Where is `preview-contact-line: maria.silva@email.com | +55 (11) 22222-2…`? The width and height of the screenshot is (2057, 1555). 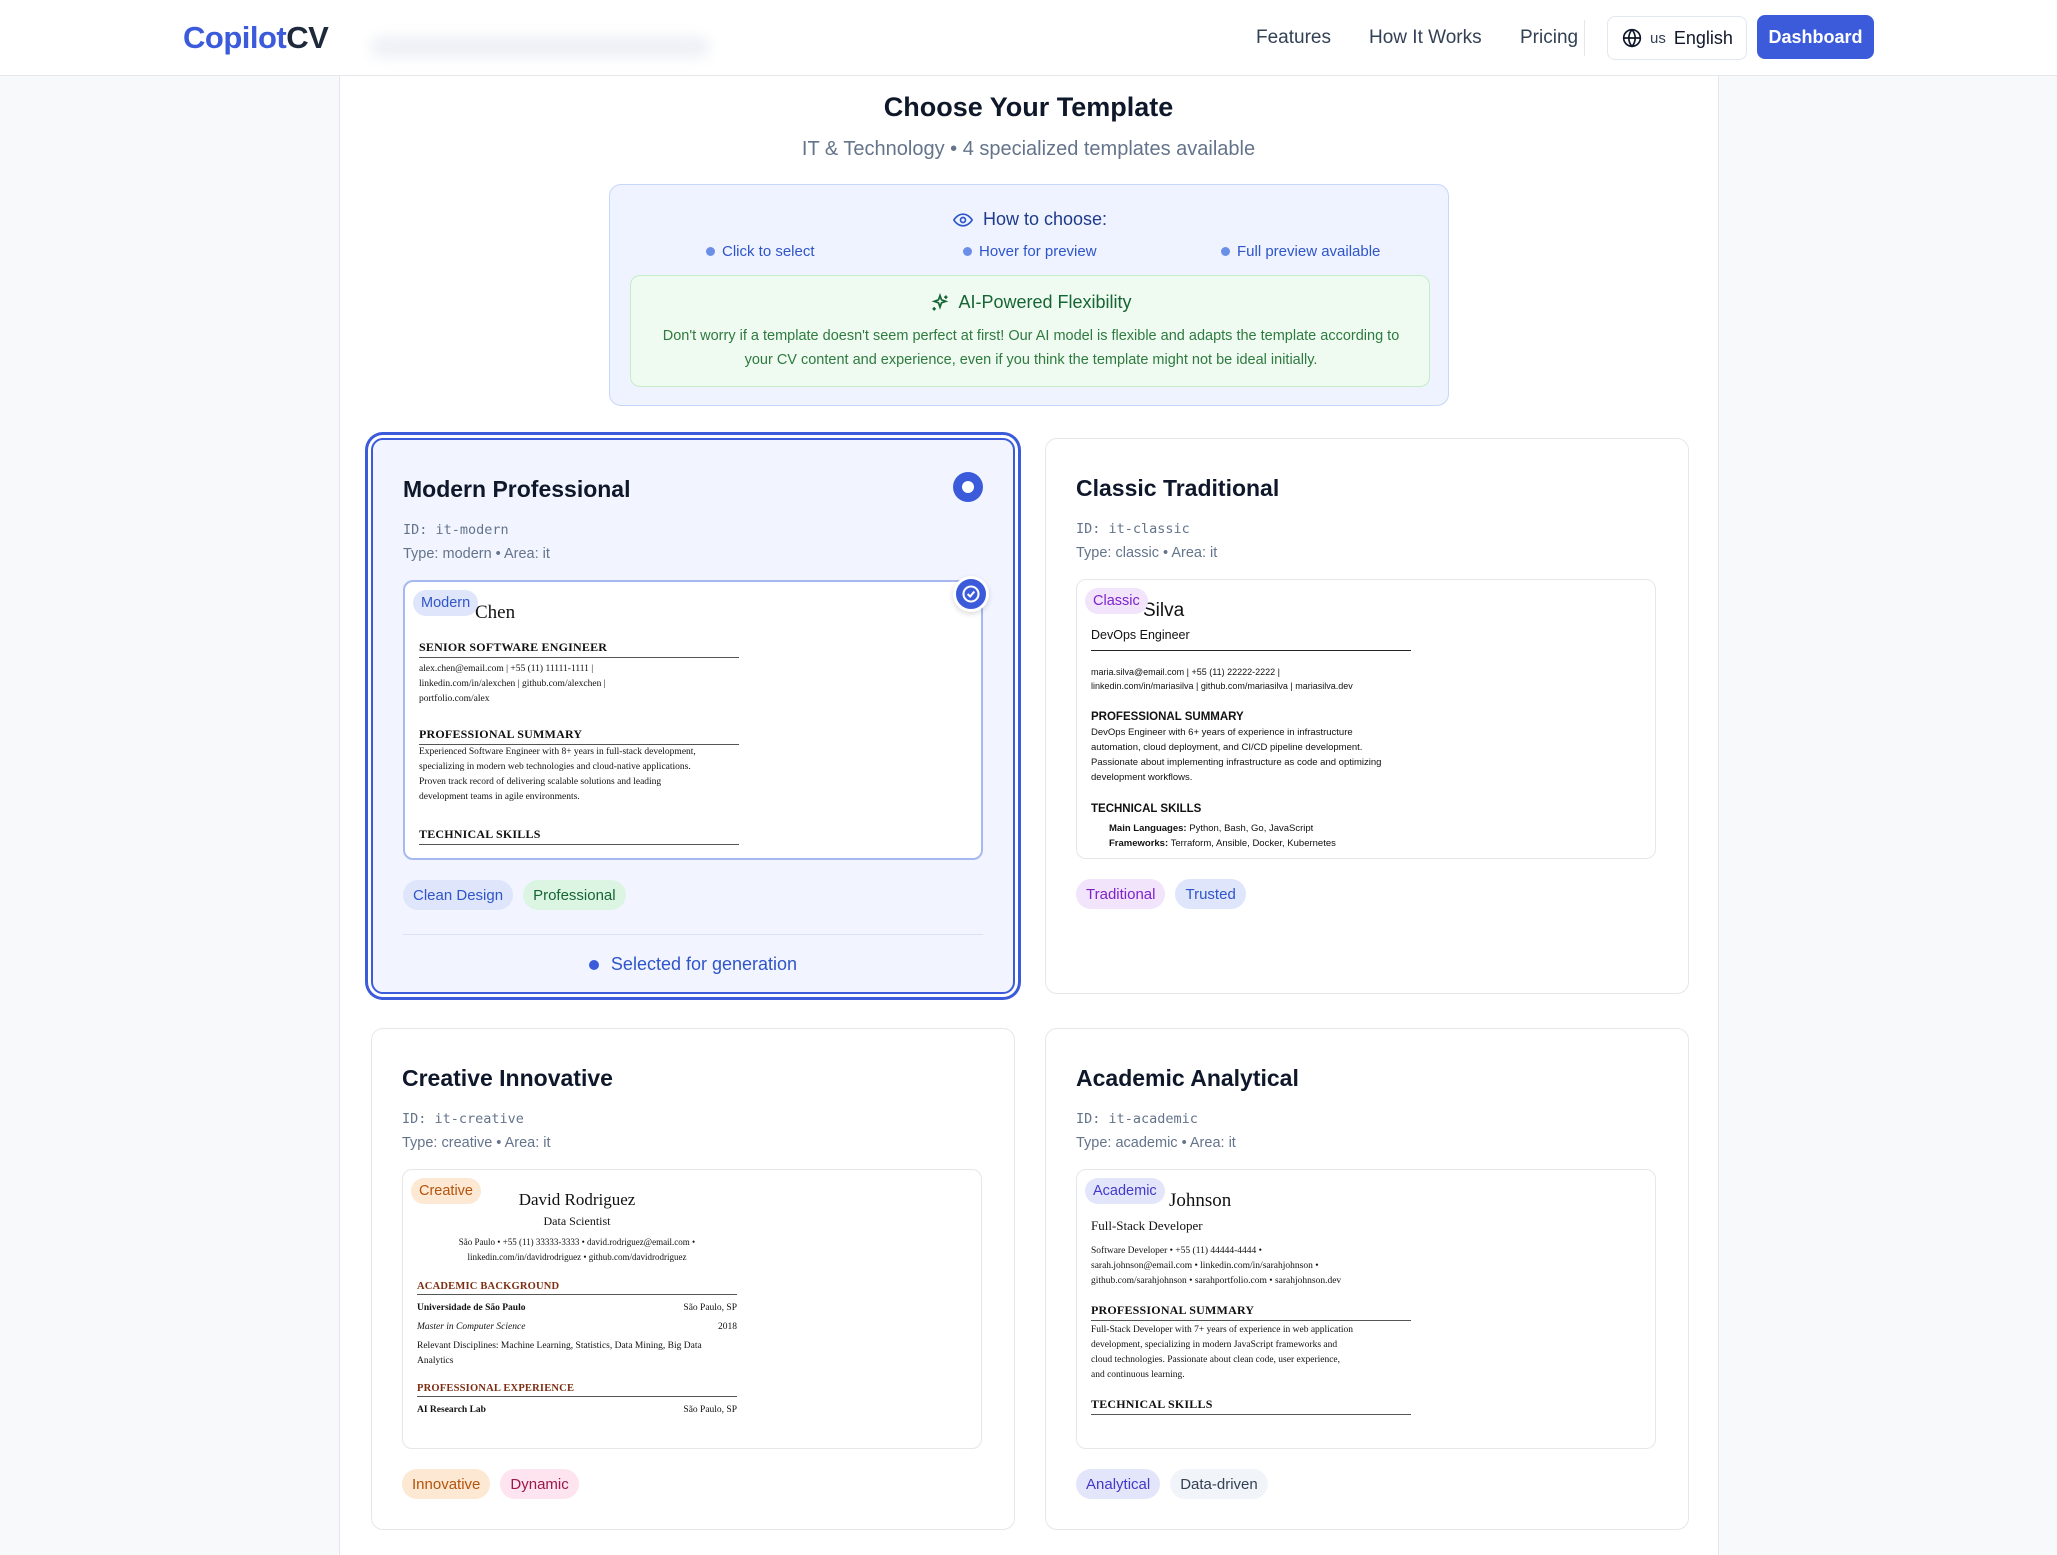 preview-contact-line: maria.silva@email.com | +55 (11) 22222-2… is located at coordinates (1185, 672).